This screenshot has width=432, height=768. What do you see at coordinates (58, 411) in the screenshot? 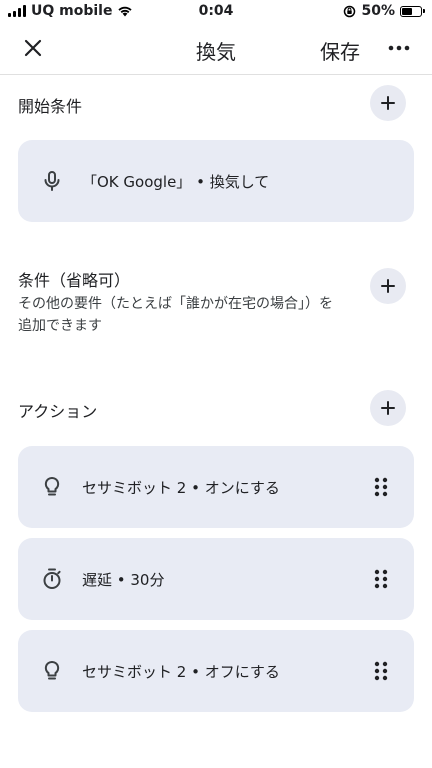
I see `actions-title: アクション` at bounding box center [58, 411].